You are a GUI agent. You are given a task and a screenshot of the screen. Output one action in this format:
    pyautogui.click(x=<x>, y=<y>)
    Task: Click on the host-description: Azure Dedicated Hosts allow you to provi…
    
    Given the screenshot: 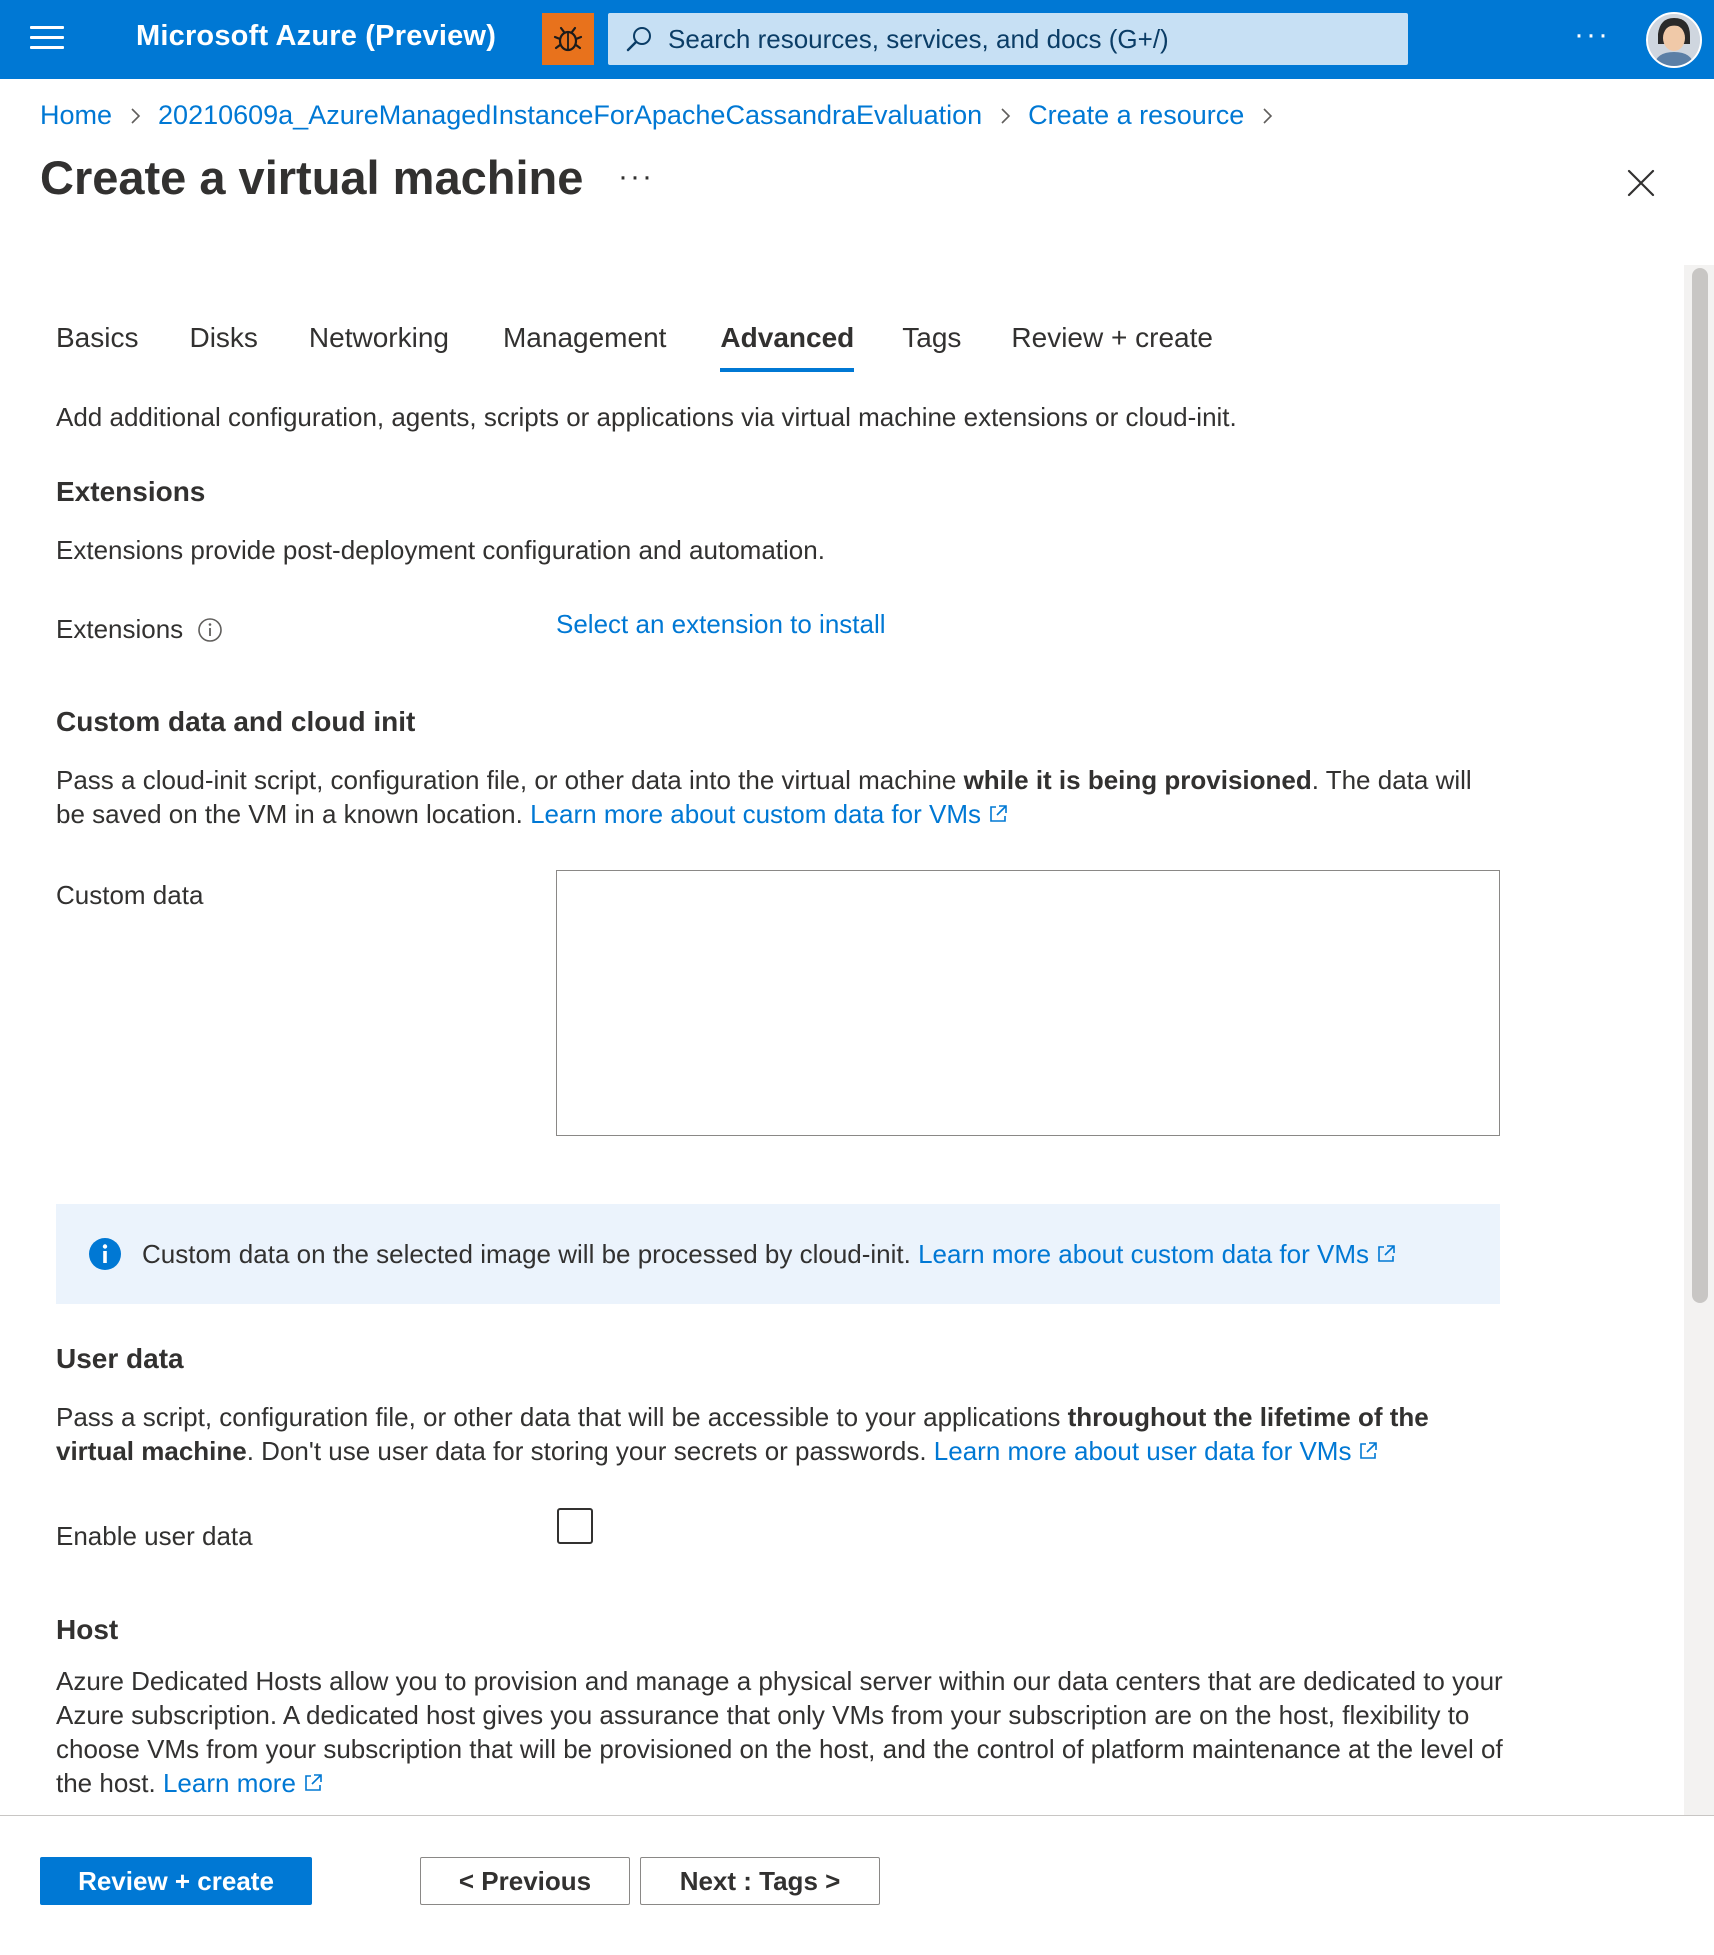 What is the action you would take?
    pyautogui.click(x=781, y=1732)
    